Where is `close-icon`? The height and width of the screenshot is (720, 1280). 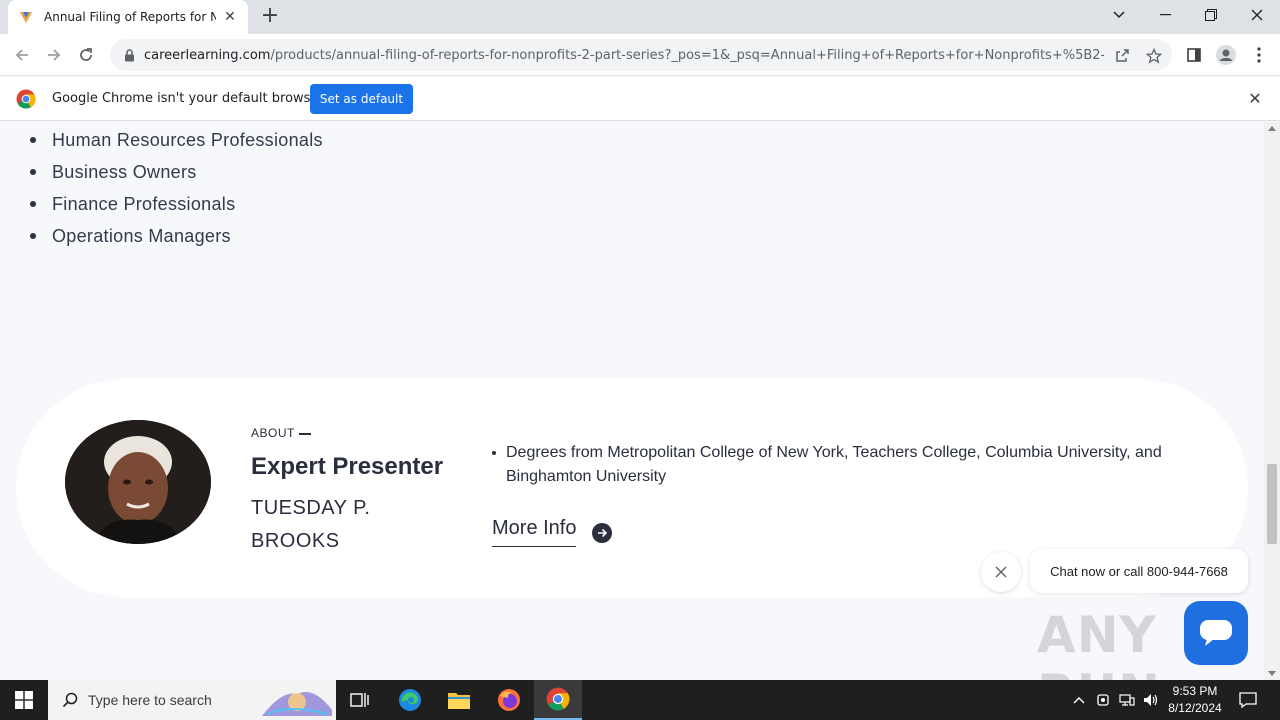 close-icon is located at coordinates (1001, 572).